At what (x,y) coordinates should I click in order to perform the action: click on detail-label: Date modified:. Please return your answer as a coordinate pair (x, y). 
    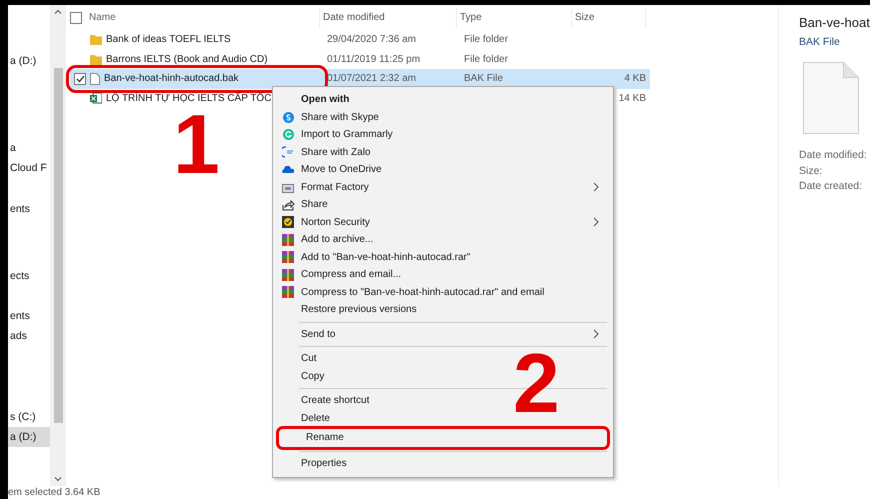
    Looking at the image, I should click on (833, 156).